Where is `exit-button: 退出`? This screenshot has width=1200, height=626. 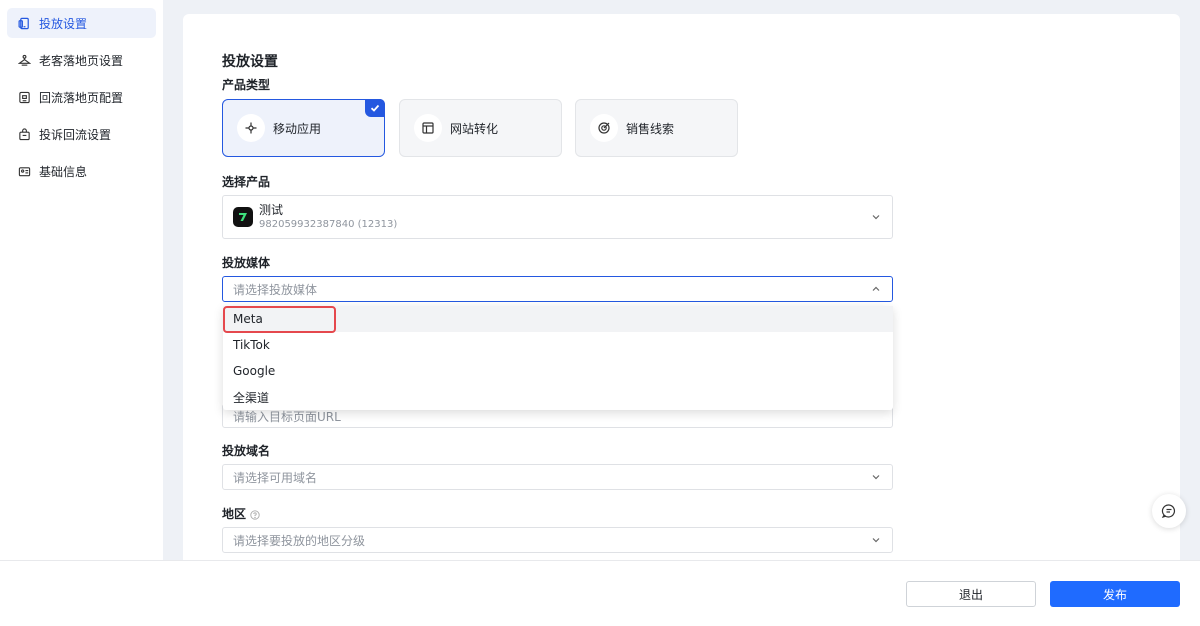 exit-button: 退出 is located at coordinates (971, 594).